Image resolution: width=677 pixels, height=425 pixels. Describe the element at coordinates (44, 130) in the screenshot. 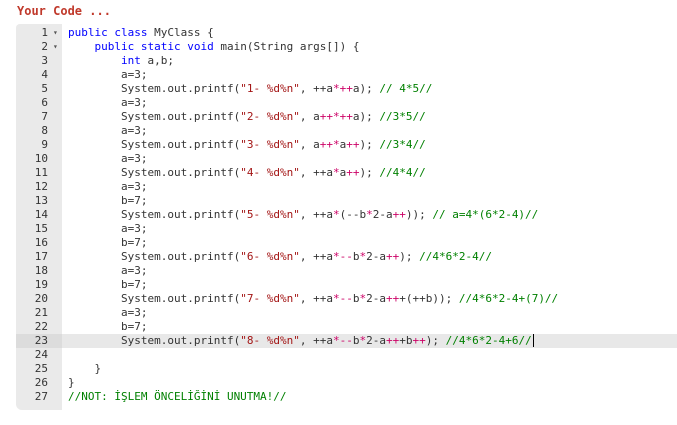

I see `line-number: 8` at that location.